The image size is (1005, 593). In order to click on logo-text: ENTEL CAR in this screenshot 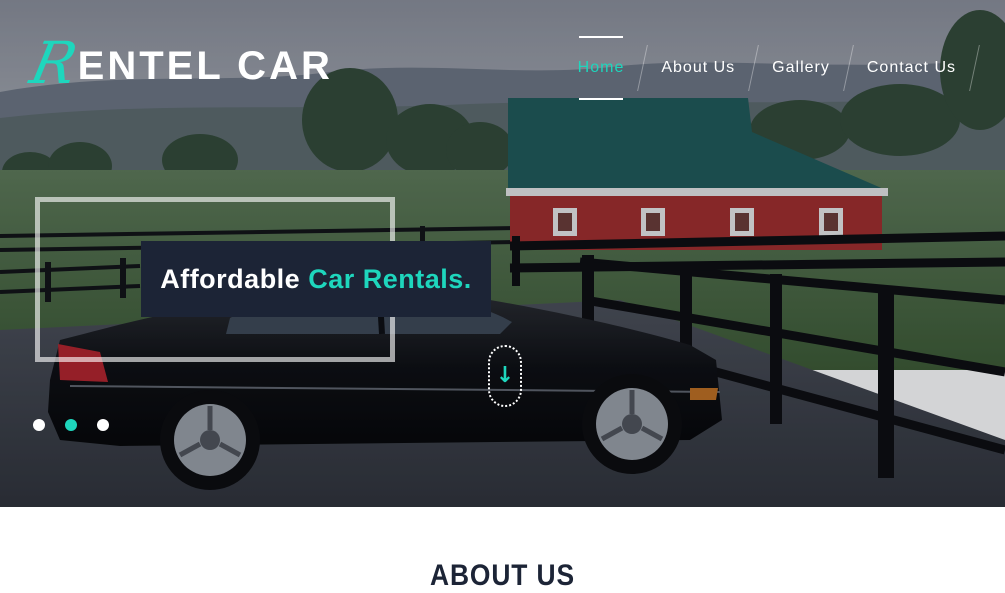, I will do `click(205, 66)`.